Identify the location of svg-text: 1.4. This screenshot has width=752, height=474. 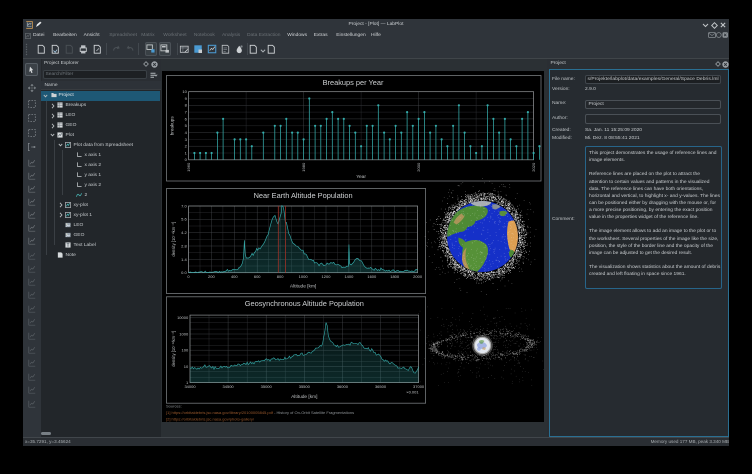
(184, 259).